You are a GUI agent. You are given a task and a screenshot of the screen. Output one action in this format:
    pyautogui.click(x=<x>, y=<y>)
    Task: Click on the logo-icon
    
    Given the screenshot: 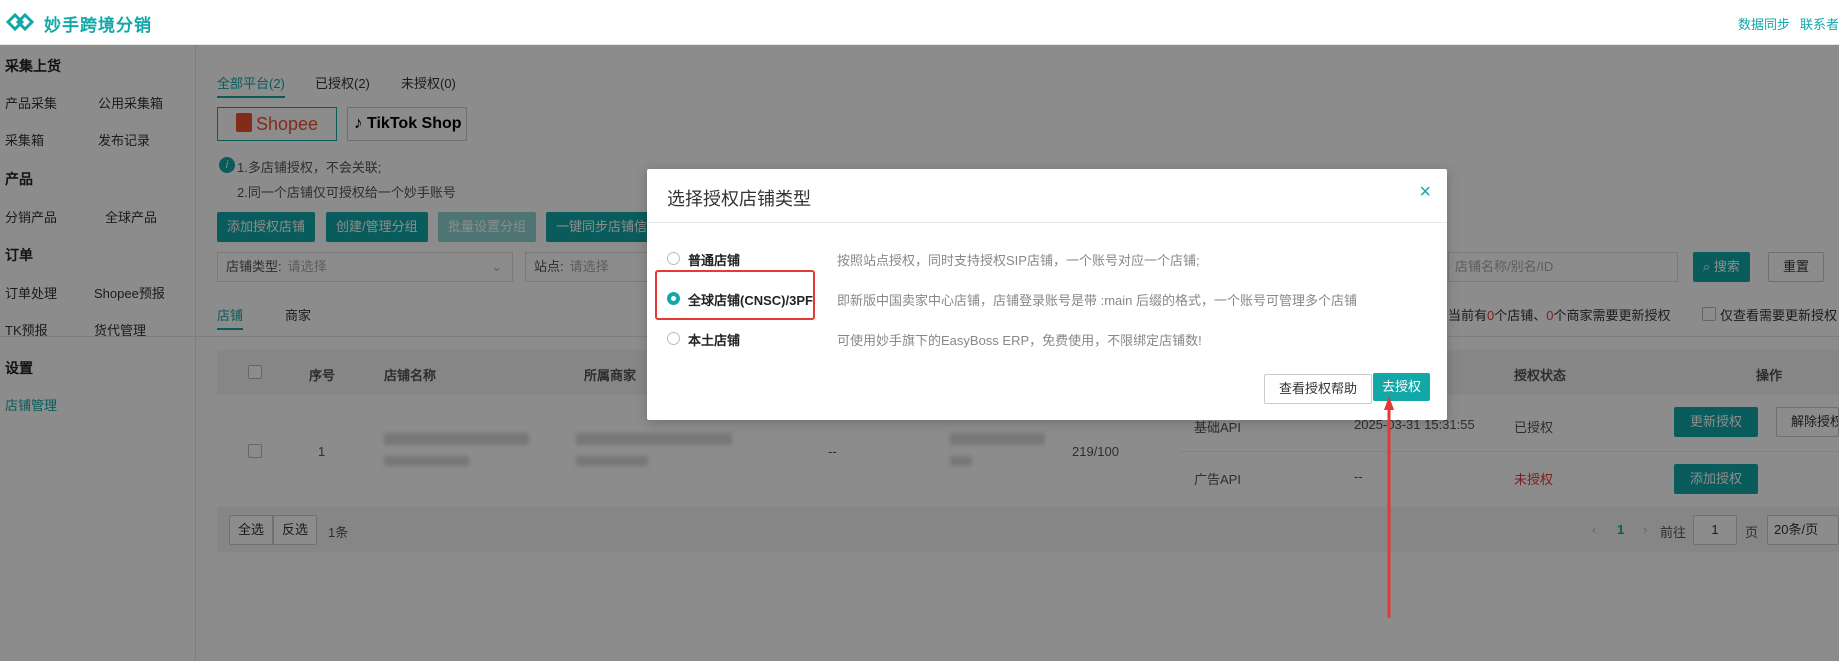 What is the action you would take?
    pyautogui.click(x=20, y=22)
    